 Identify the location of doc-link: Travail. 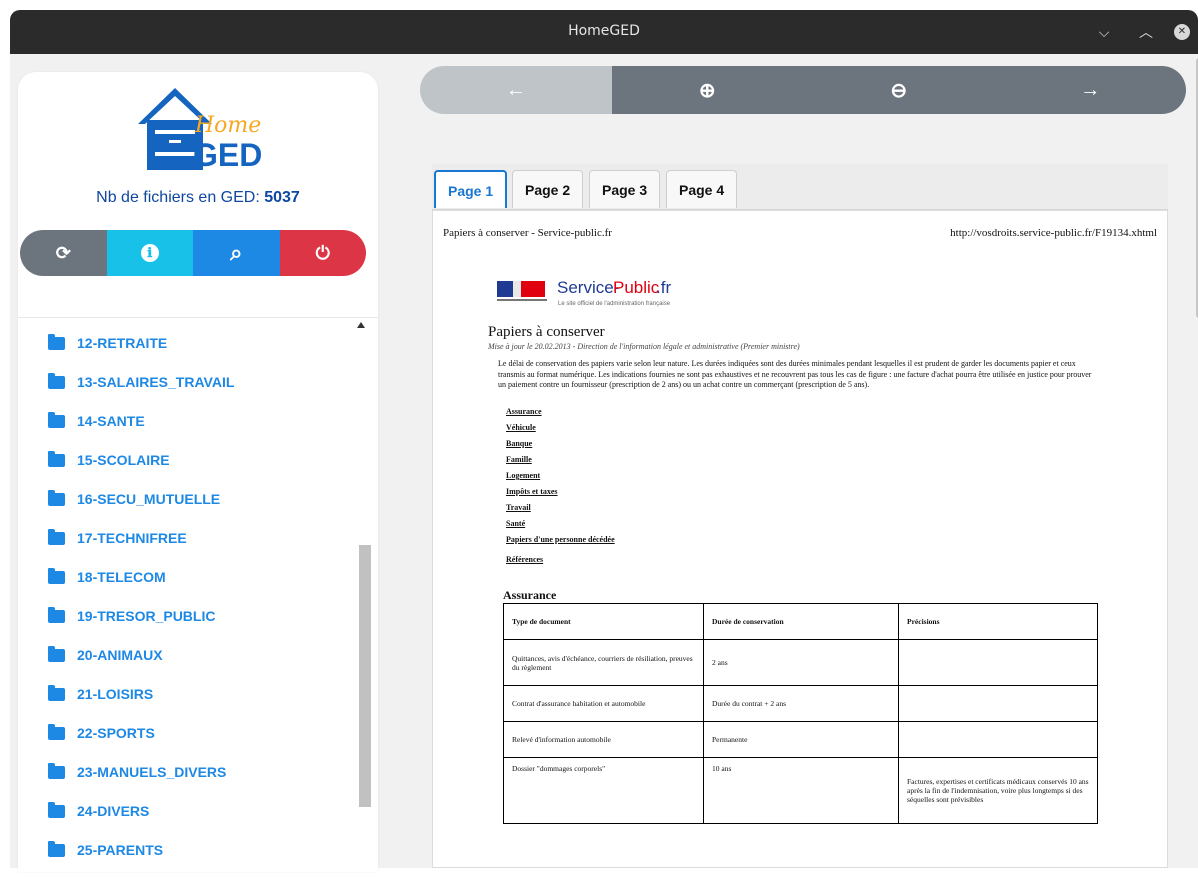
(518, 507).